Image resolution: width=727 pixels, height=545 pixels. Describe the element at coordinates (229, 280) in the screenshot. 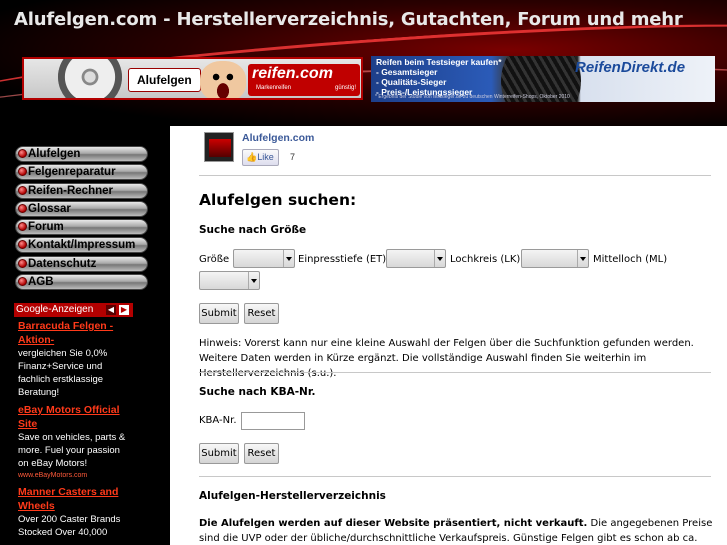

I see `mittelloch-select` at that location.